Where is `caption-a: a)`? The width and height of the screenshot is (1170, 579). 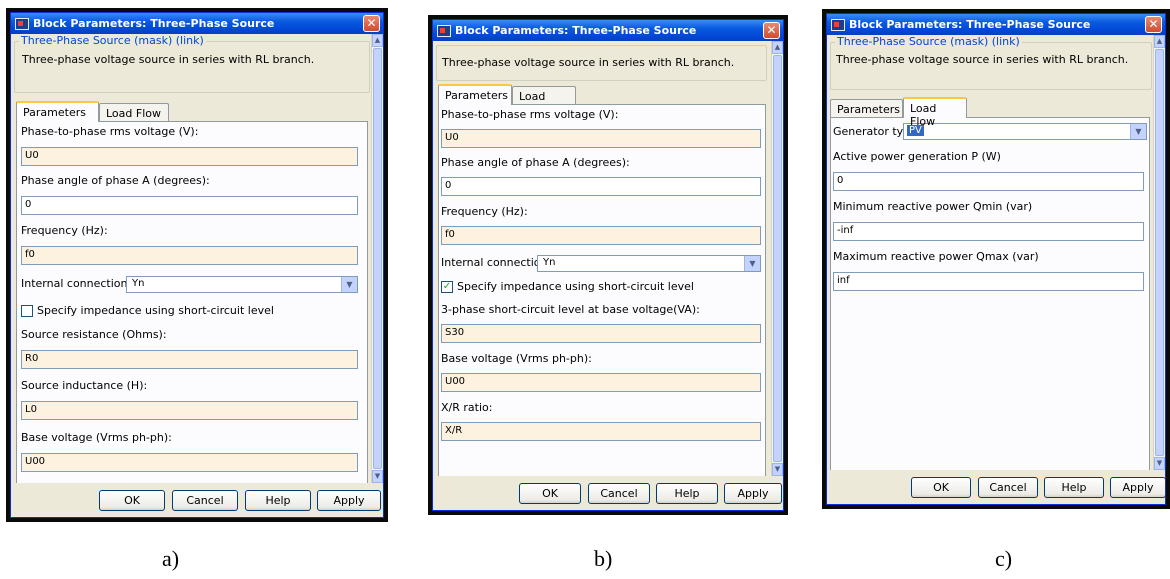 caption-a: a) is located at coordinates (171, 558).